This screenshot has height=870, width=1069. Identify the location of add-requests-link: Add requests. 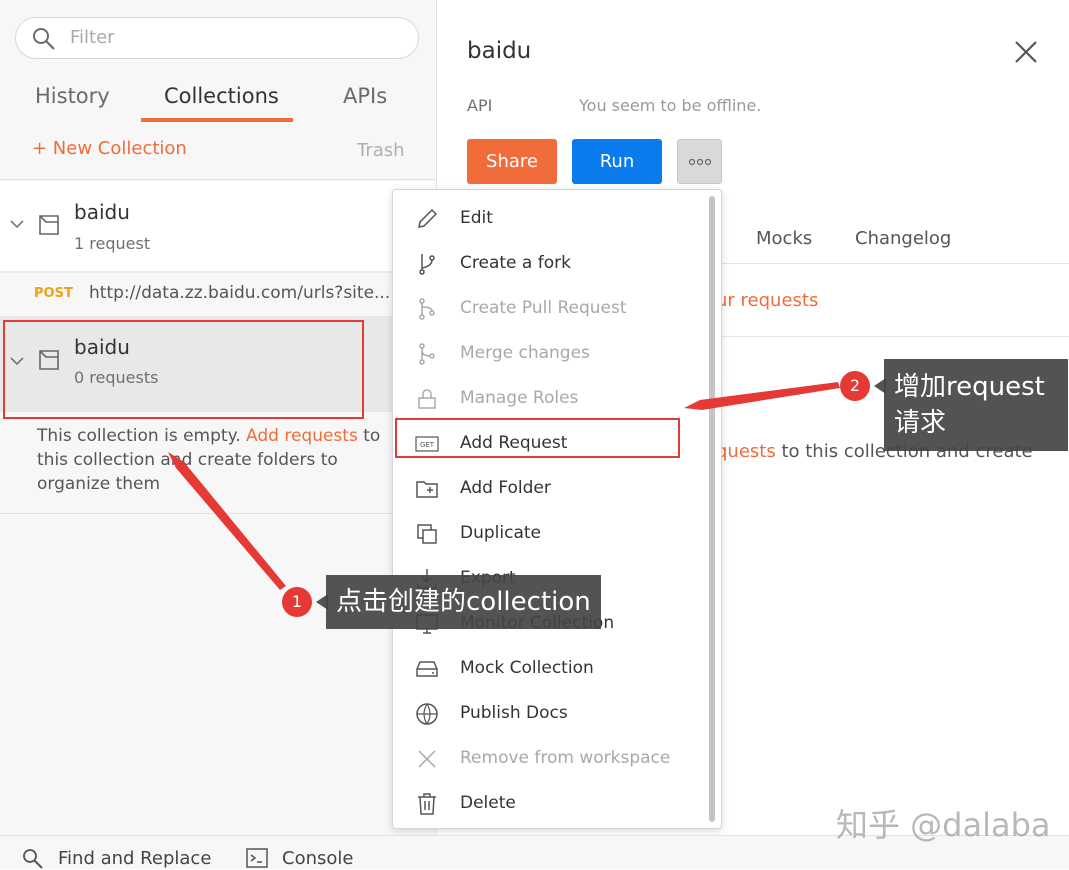
(302, 436).